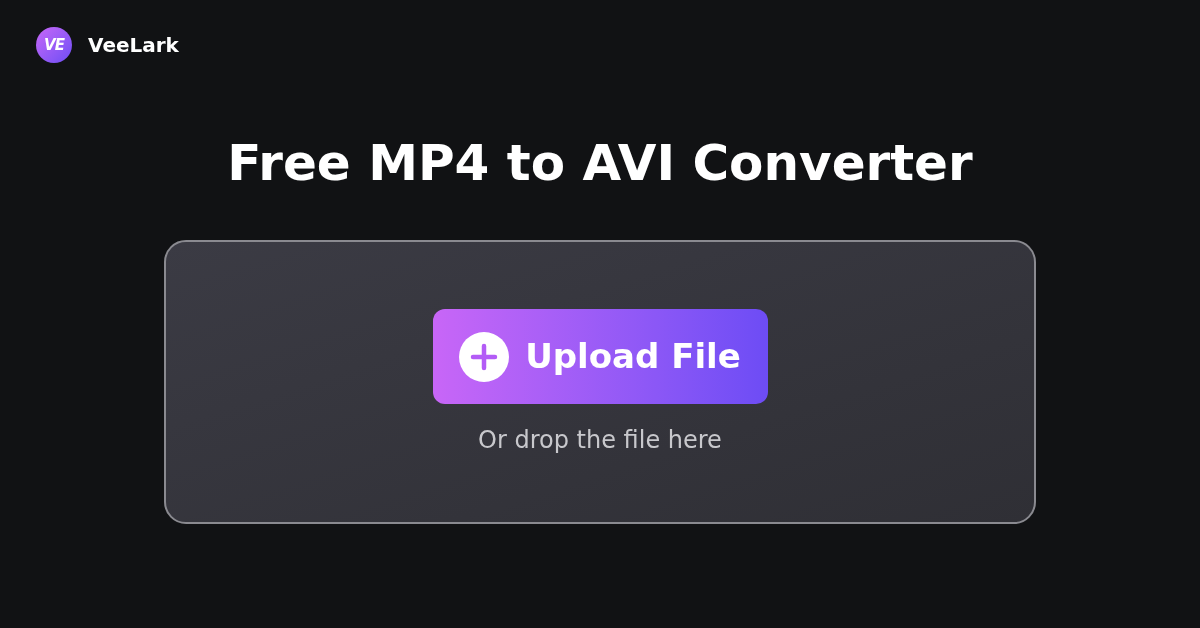 This screenshot has width=1200, height=628. What do you see at coordinates (600, 440) in the screenshot?
I see `drop-hint: Or drop the file here` at bounding box center [600, 440].